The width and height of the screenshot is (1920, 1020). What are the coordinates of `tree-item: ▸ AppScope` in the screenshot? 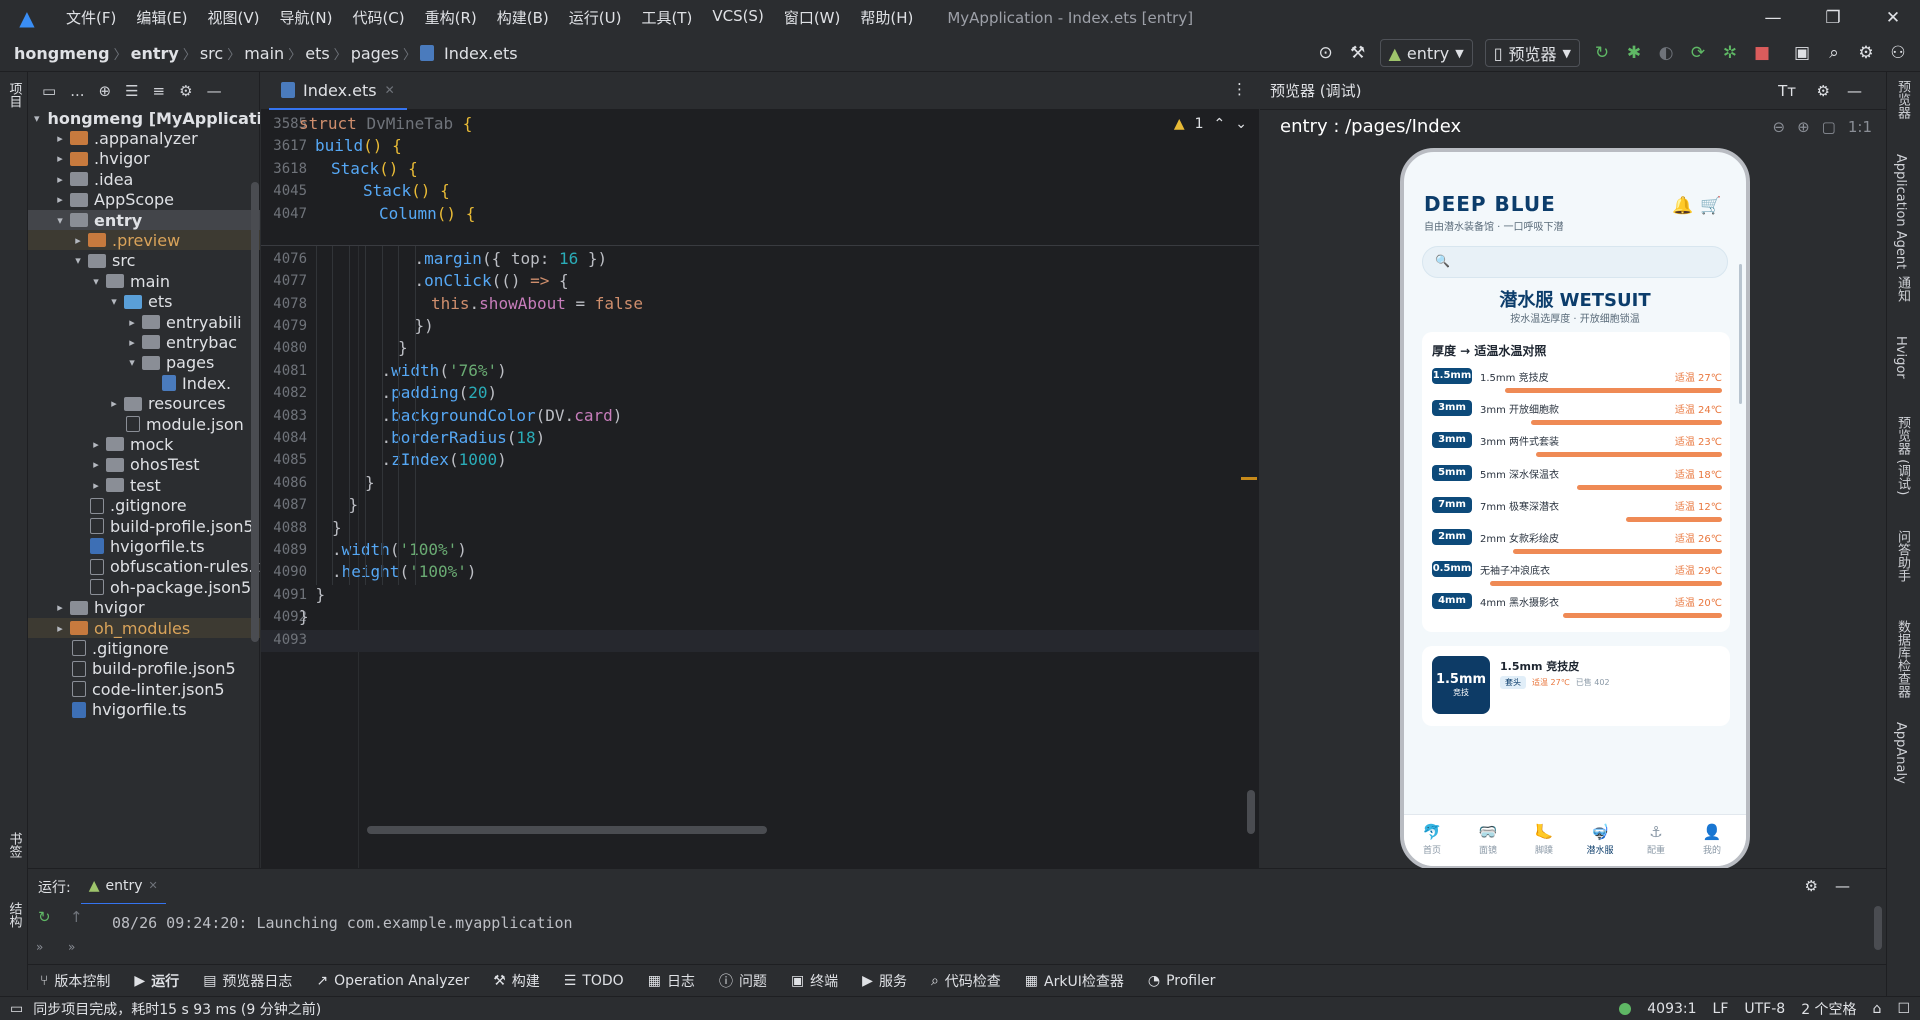 It's located at (144, 200).